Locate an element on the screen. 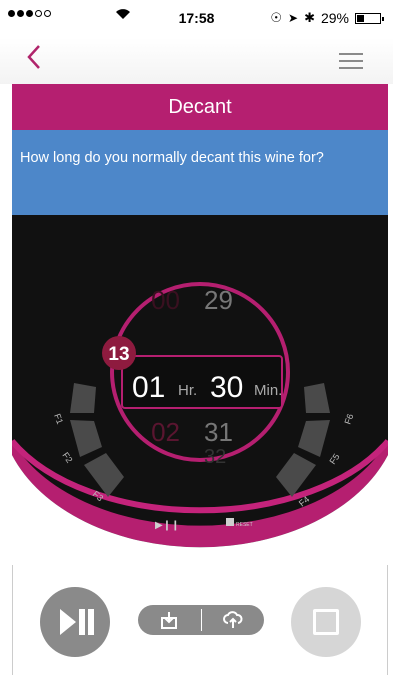  hours-prev: 00 is located at coordinates (165, 300).